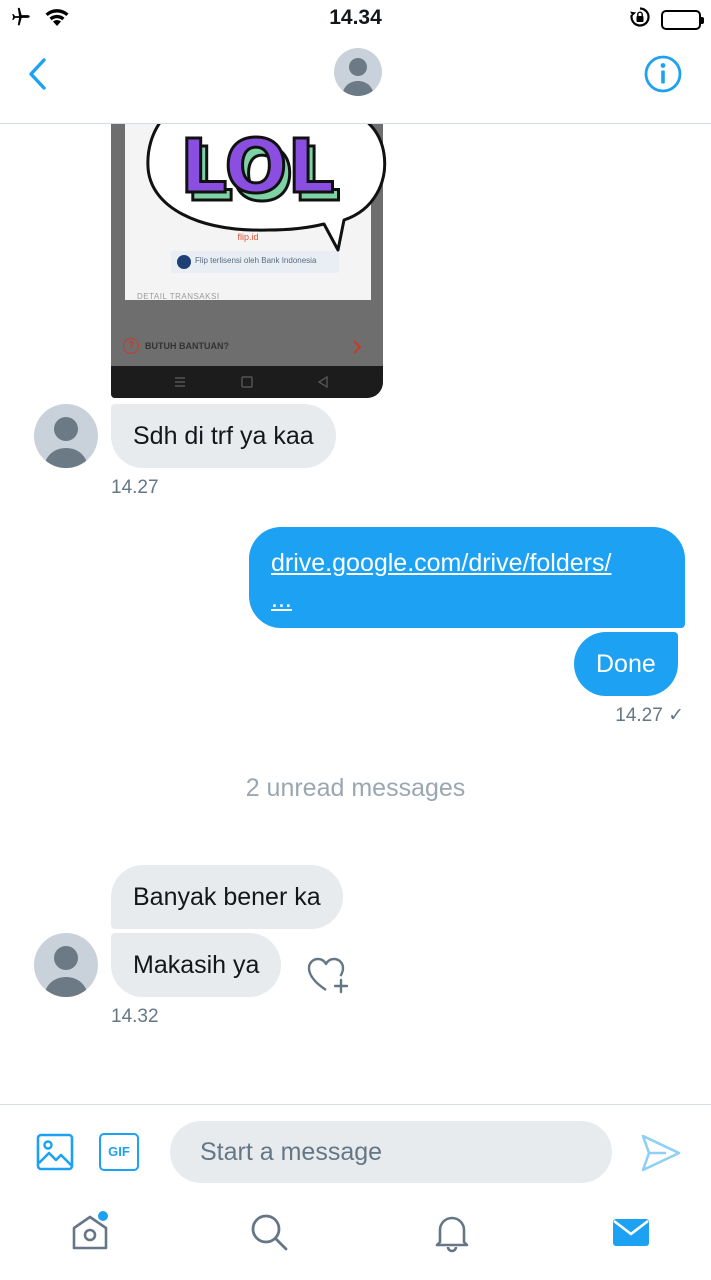  I want to click on message-bubble-incoming: Makasih ya, so click(196, 965).